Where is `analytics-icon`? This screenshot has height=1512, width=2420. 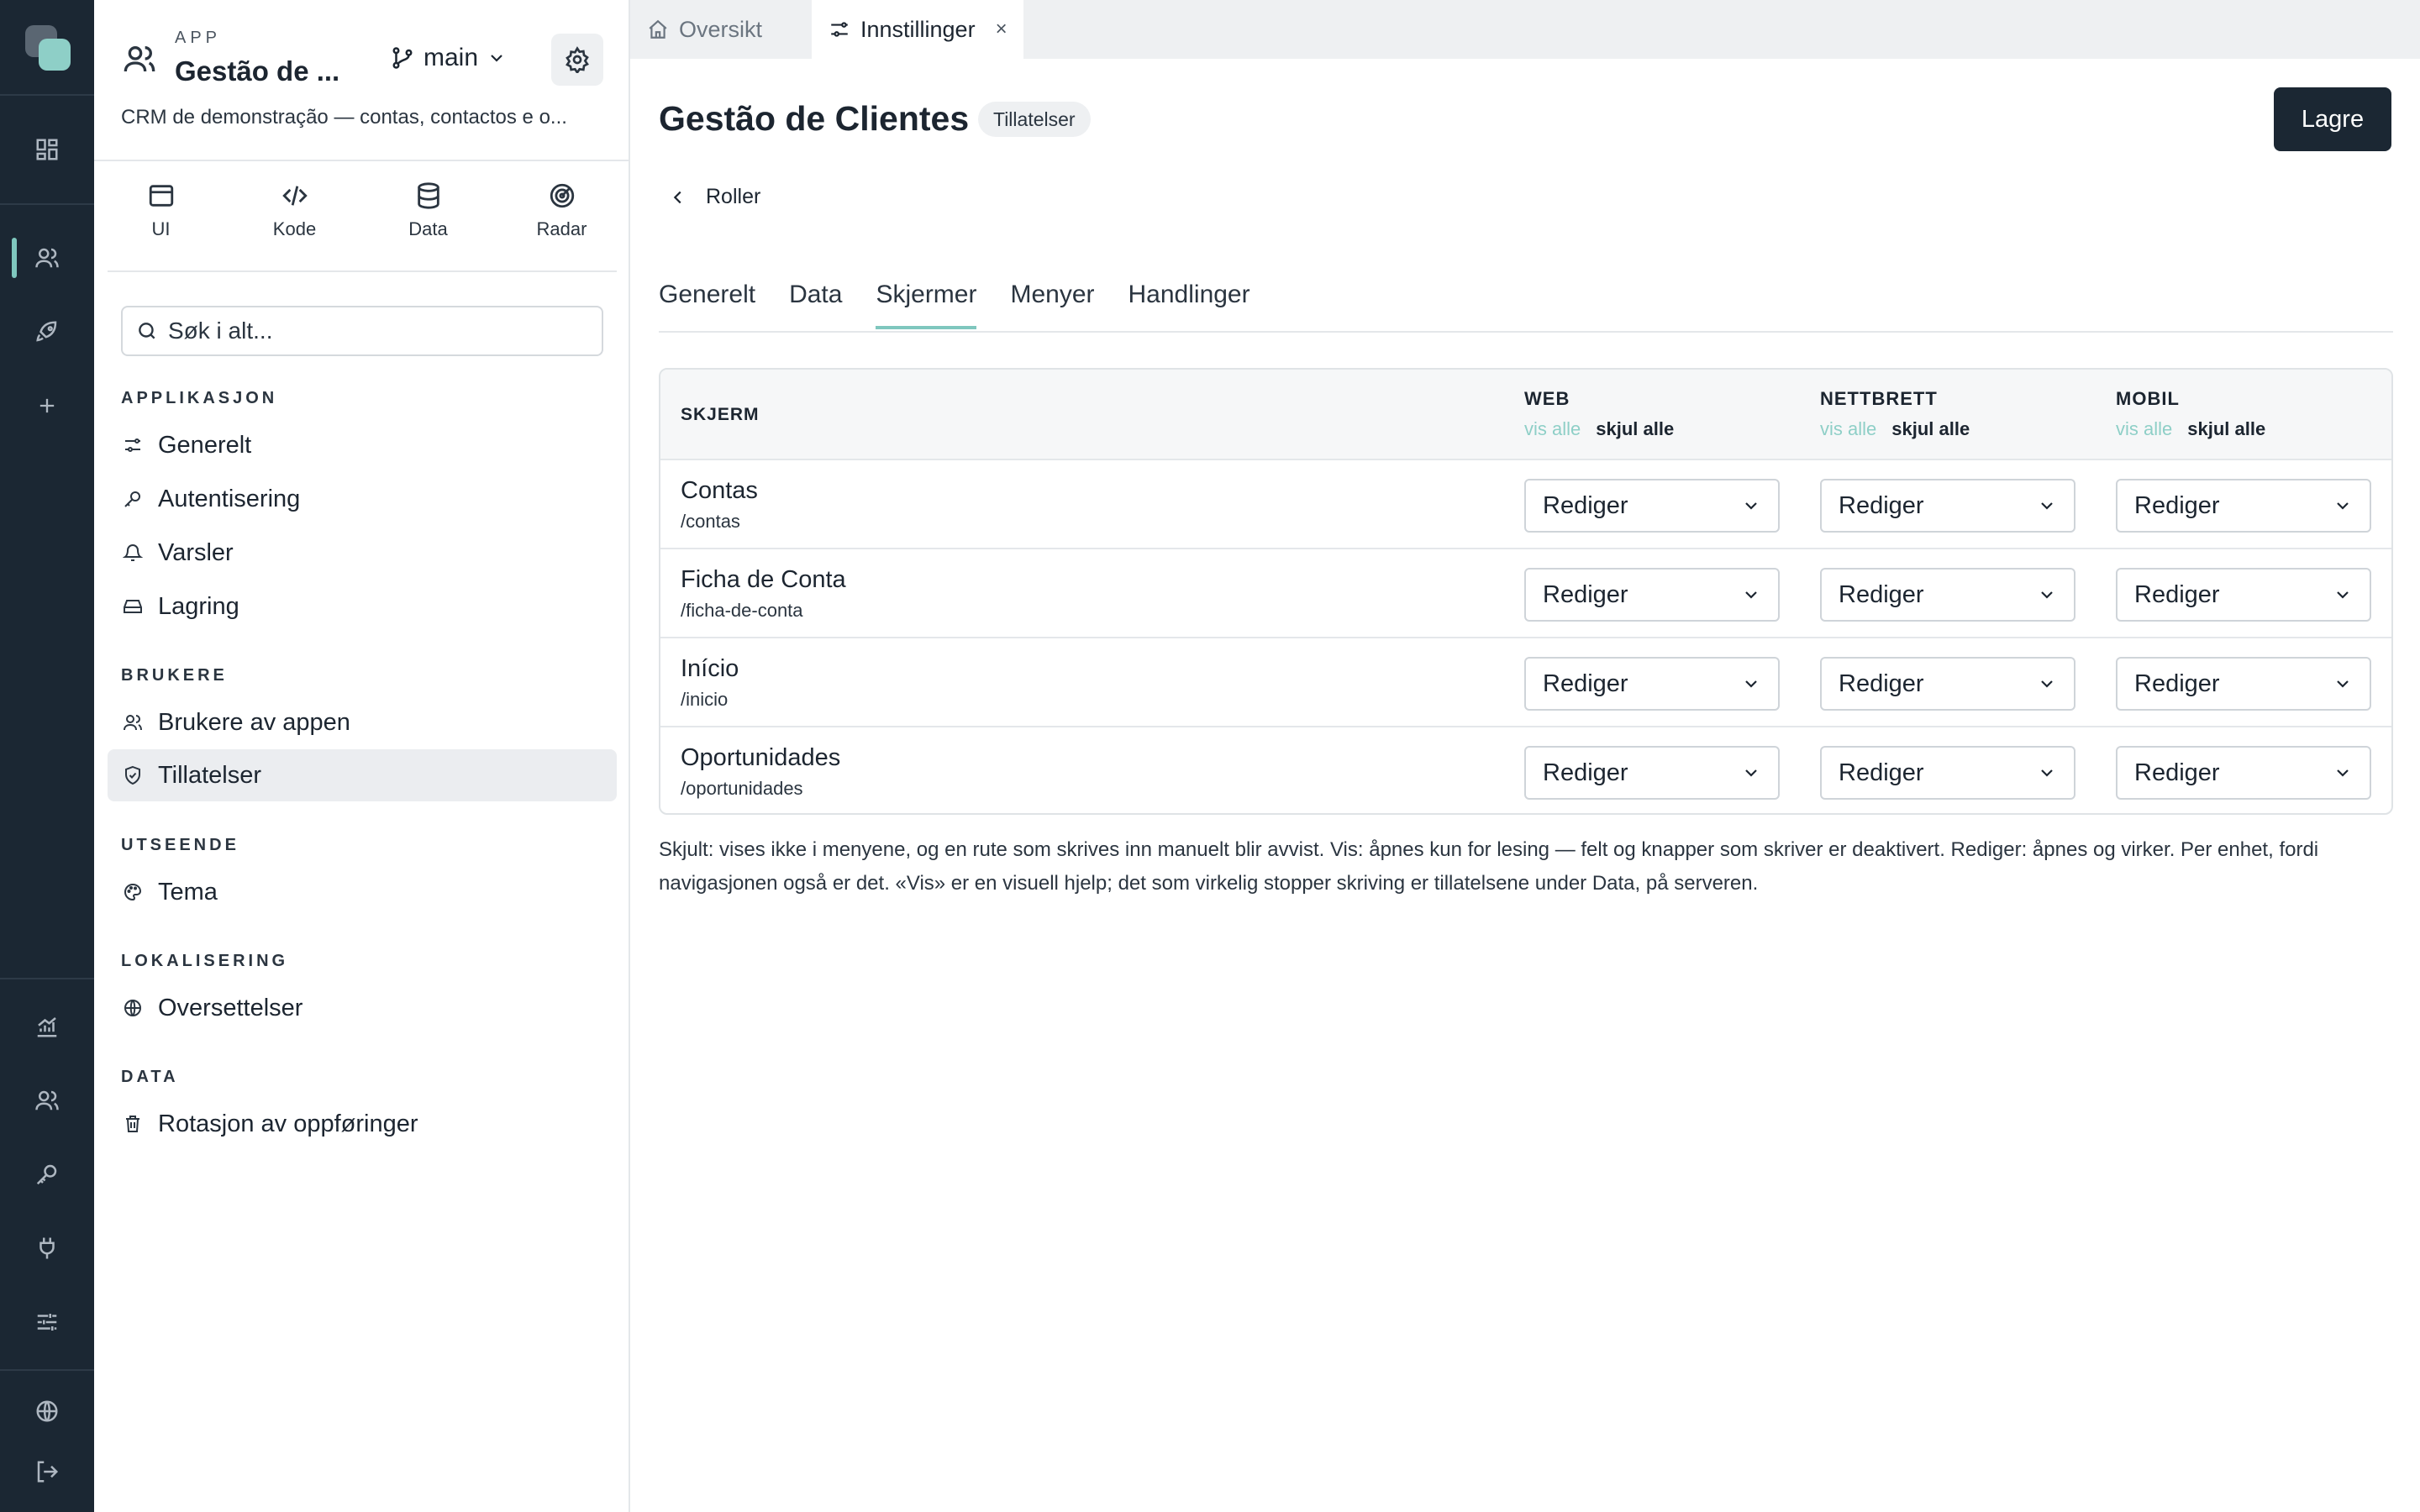 analytics-icon is located at coordinates (47, 1026).